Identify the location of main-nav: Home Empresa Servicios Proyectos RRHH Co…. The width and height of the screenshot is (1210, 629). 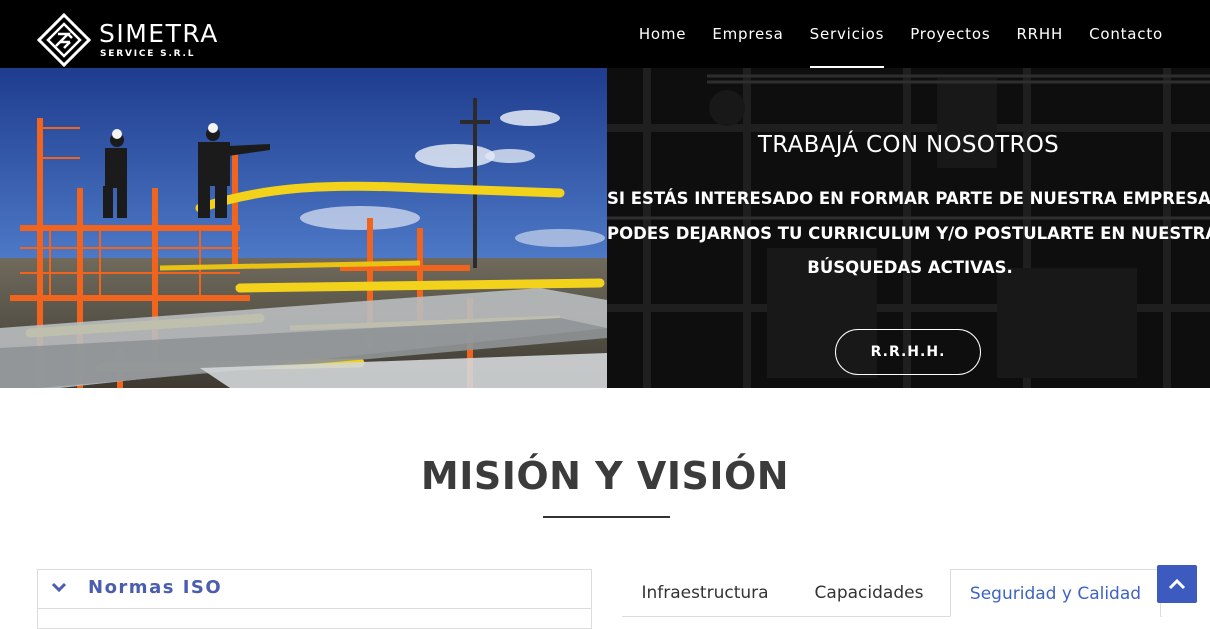
(901, 34).